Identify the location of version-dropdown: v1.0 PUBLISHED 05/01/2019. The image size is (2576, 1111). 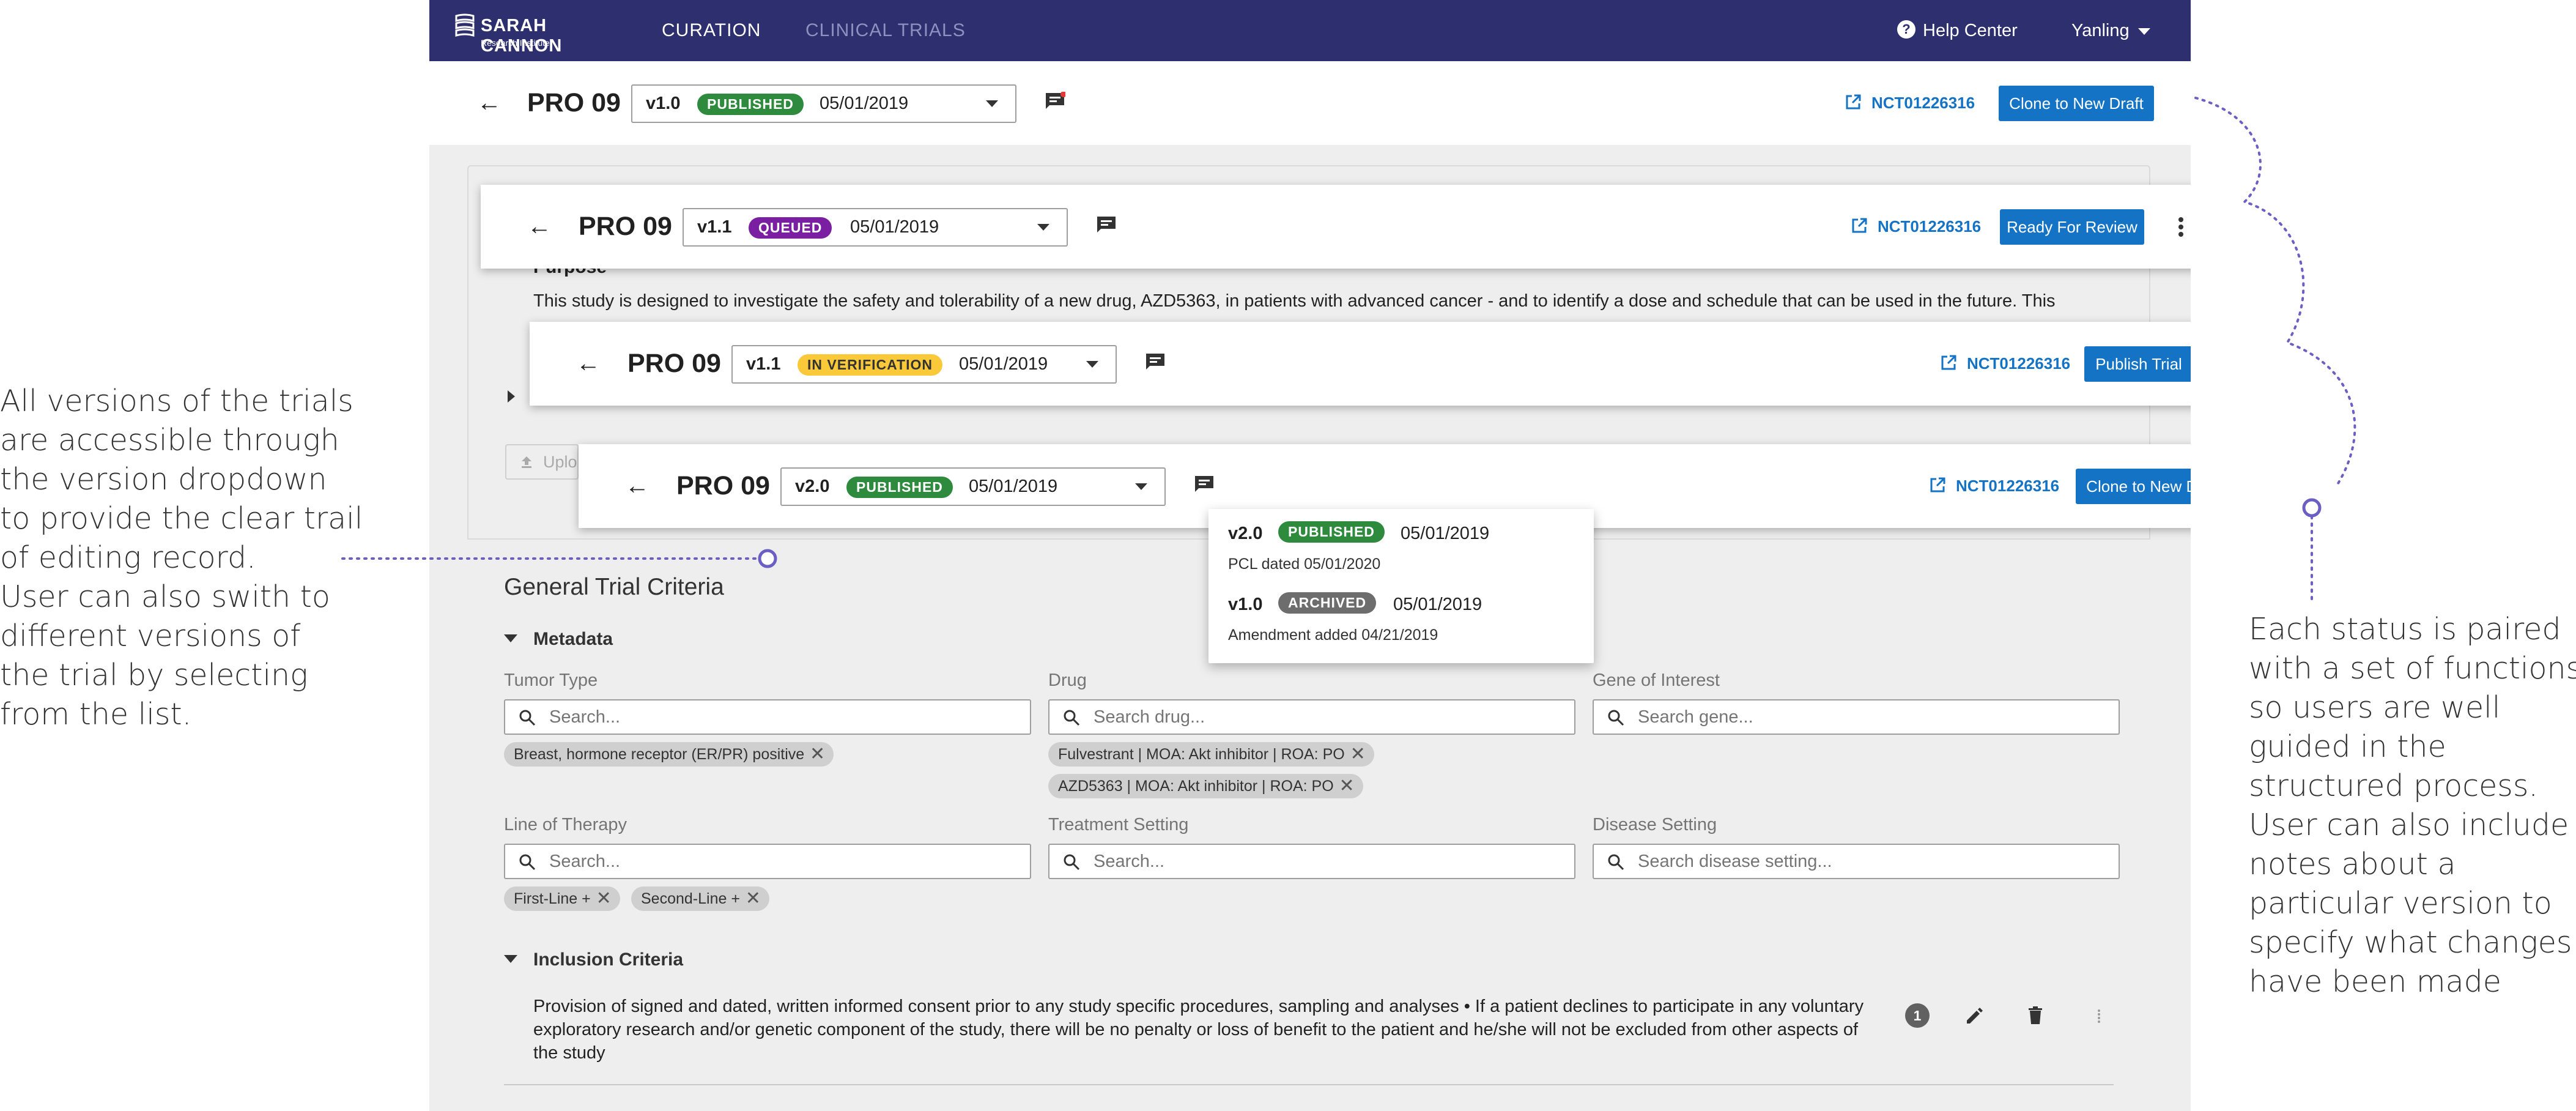
(823, 103).